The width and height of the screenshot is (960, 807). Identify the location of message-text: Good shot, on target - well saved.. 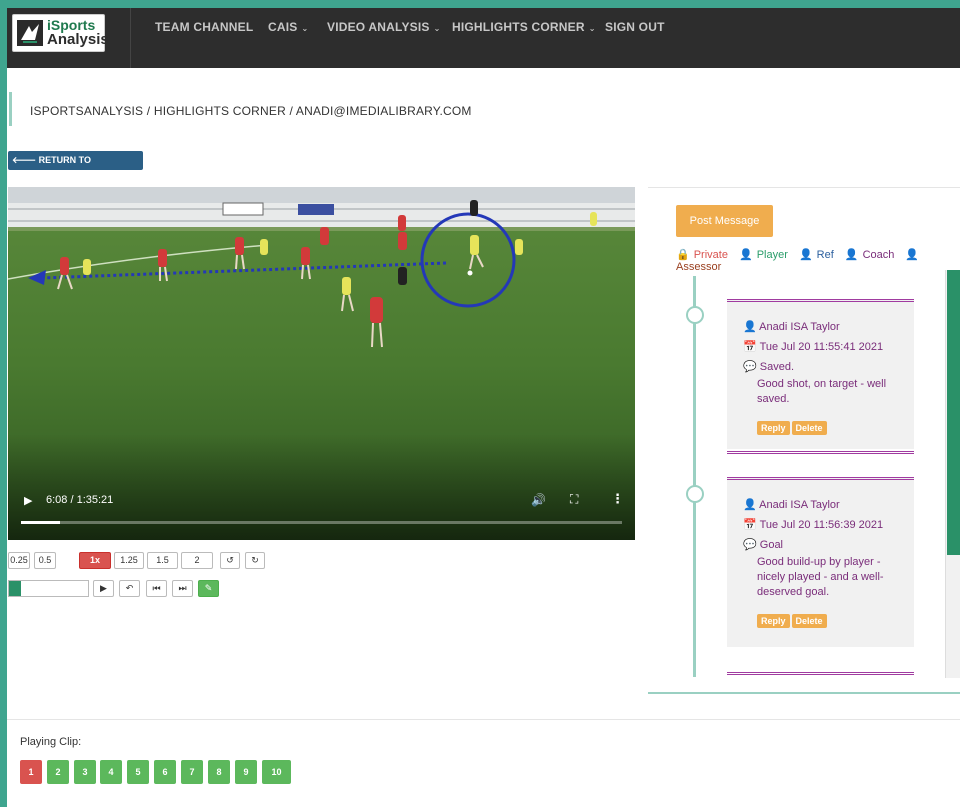
(822, 391).